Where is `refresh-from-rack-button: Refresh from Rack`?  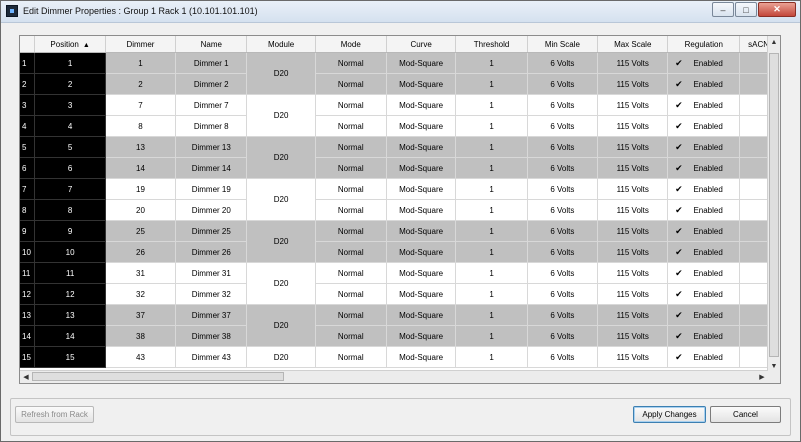
refresh-from-rack-button: Refresh from Rack is located at coordinates (54, 414).